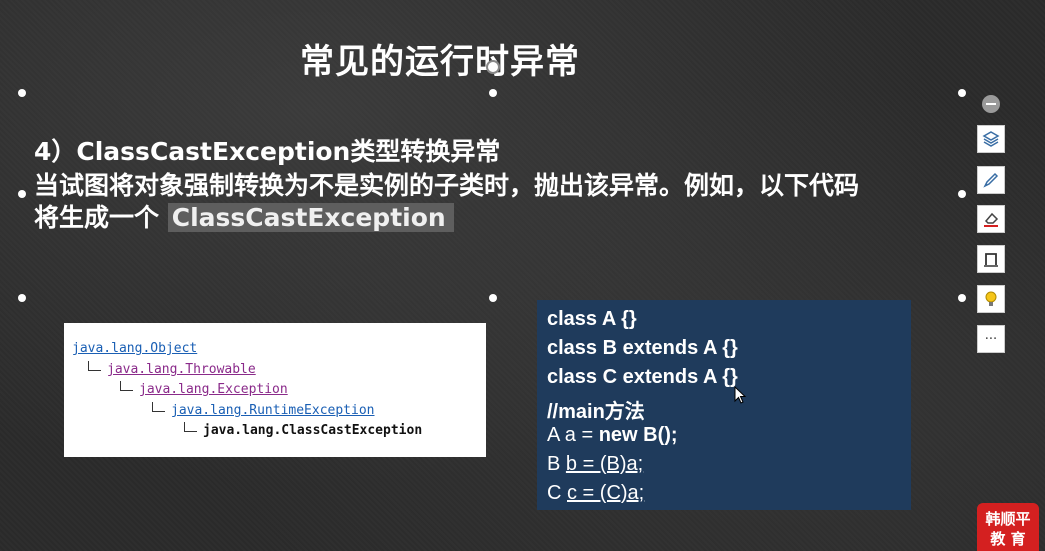 The width and height of the screenshot is (1045, 551). What do you see at coordinates (1008, 539) in the screenshot?
I see `logo-line-2: 教 育` at bounding box center [1008, 539].